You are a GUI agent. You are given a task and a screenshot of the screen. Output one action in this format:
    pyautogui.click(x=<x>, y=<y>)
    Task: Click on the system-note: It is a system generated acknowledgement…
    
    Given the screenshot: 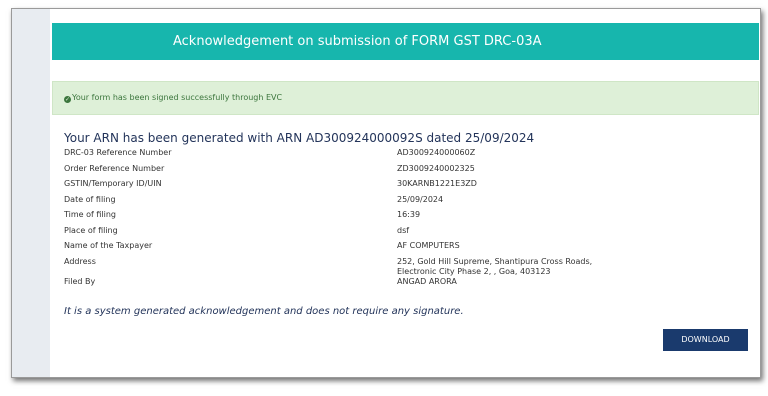 What is the action you would take?
    pyautogui.click(x=264, y=311)
    